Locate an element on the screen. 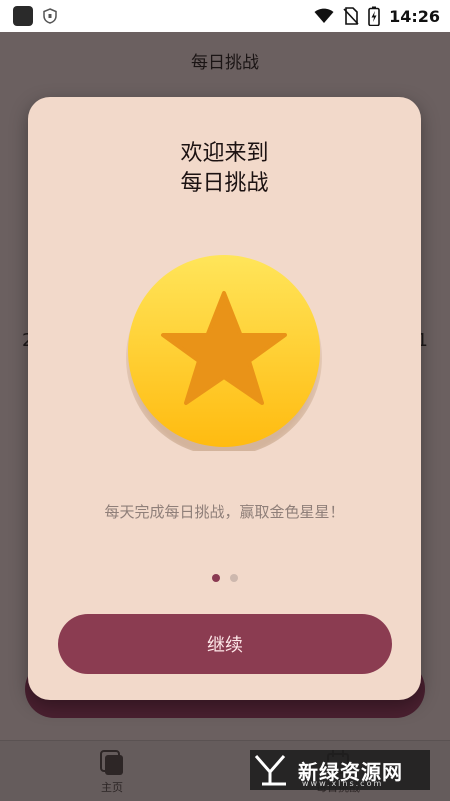 The width and height of the screenshot is (450, 801). watermark-url: www.xlhs.com is located at coordinates (343, 783).